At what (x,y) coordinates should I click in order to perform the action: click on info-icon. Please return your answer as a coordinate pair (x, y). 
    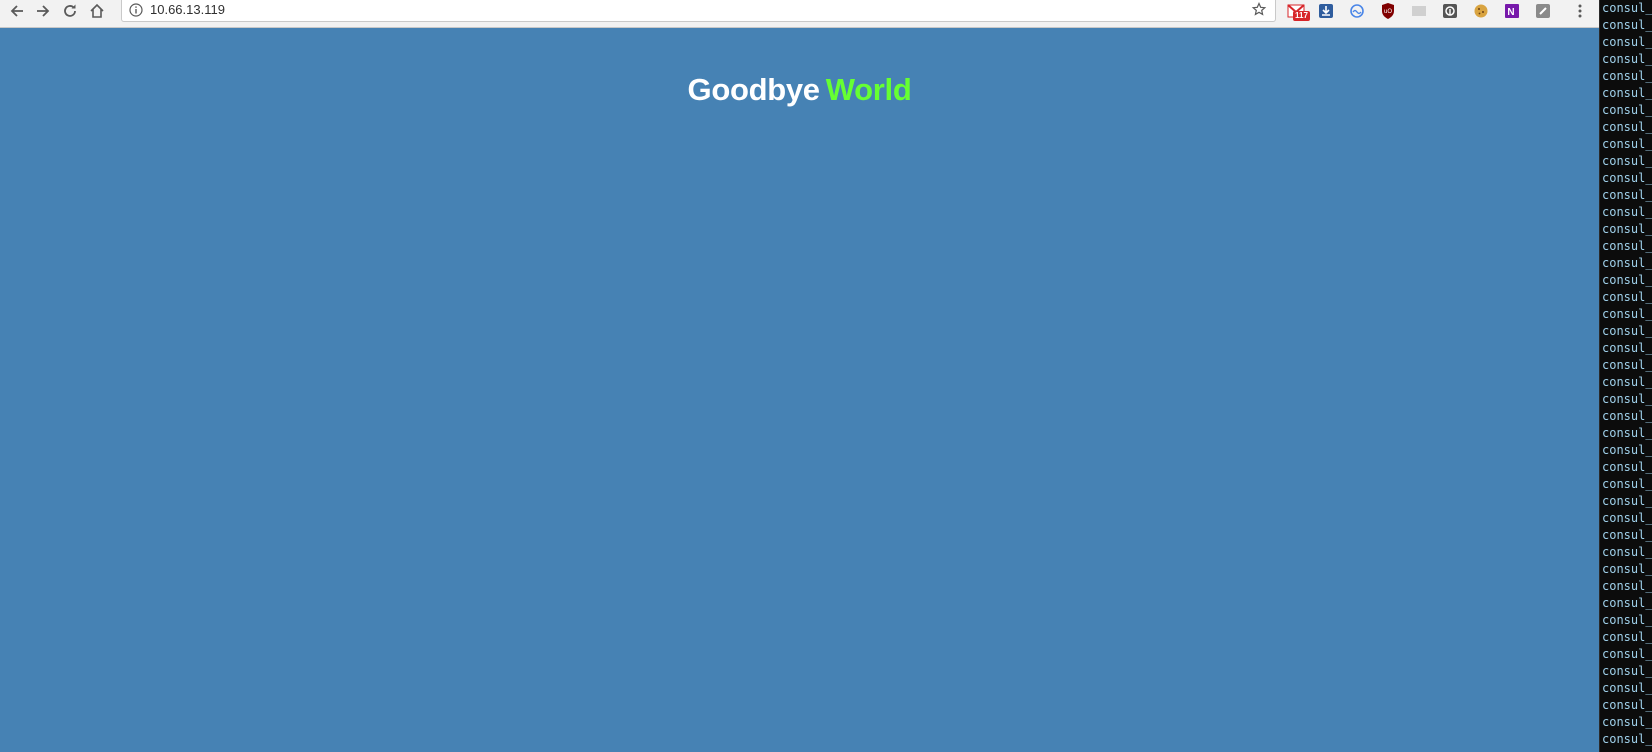
    Looking at the image, I should click on (136, 12).